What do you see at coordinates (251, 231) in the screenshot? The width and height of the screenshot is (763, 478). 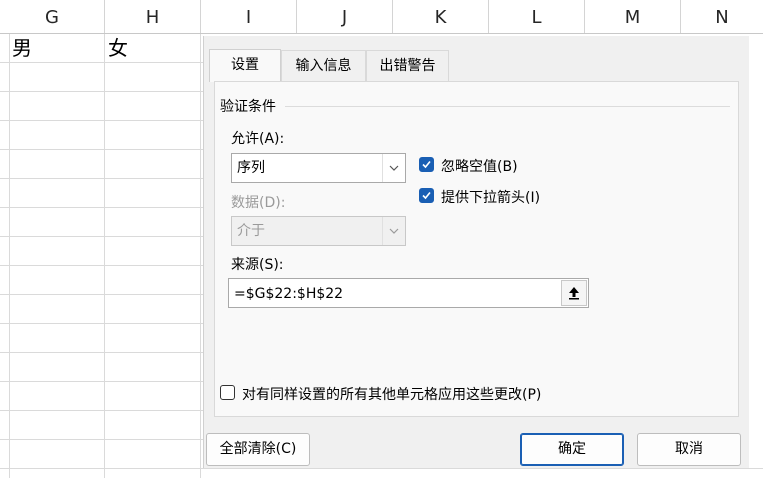 I see `data-select-value: 介于` at bounding box center [251, 231].